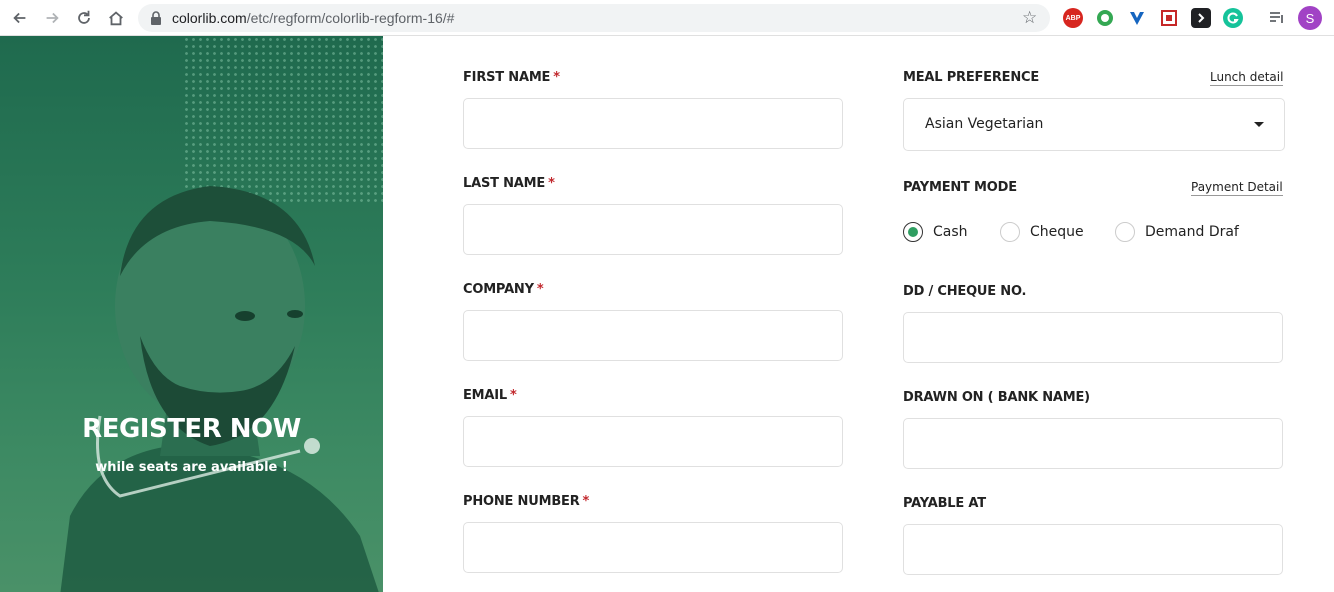 The width and height of the screenshot is (1334, 592). What do you see at coordinates (653, 229) in the screenshot?
I see `last-name-input` at bounding box center [653, 229].